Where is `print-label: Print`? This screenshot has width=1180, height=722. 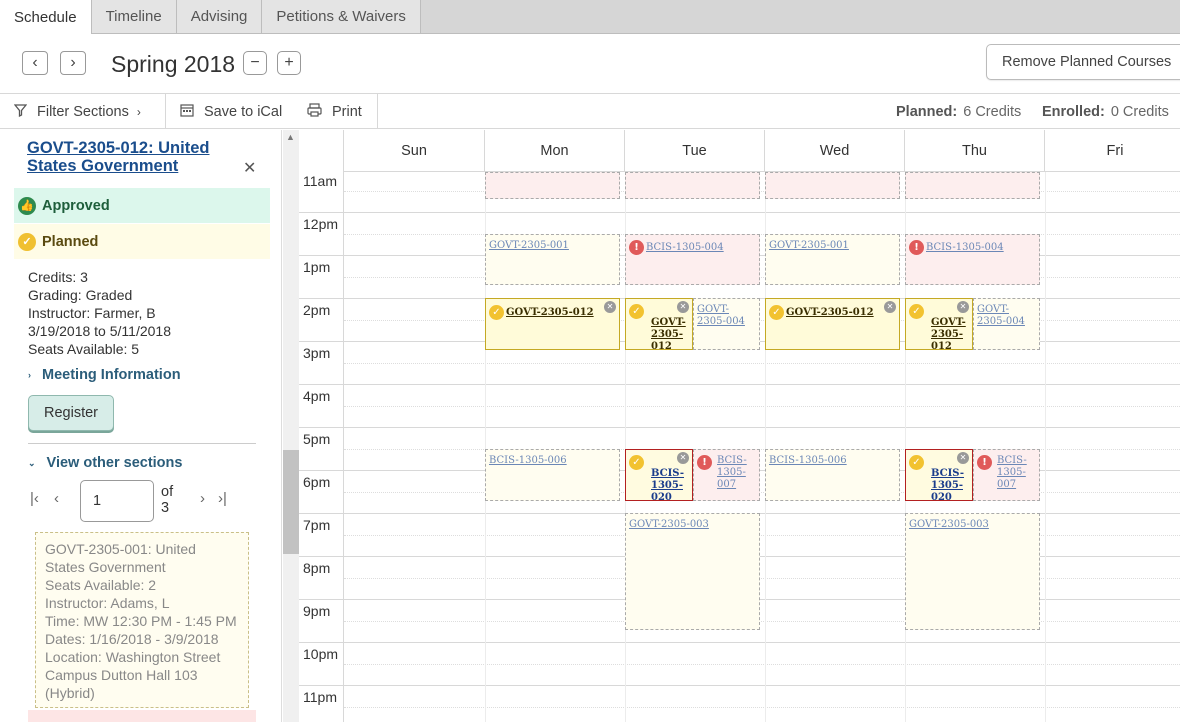
print-label: Print is located at coordinates (347, 111).